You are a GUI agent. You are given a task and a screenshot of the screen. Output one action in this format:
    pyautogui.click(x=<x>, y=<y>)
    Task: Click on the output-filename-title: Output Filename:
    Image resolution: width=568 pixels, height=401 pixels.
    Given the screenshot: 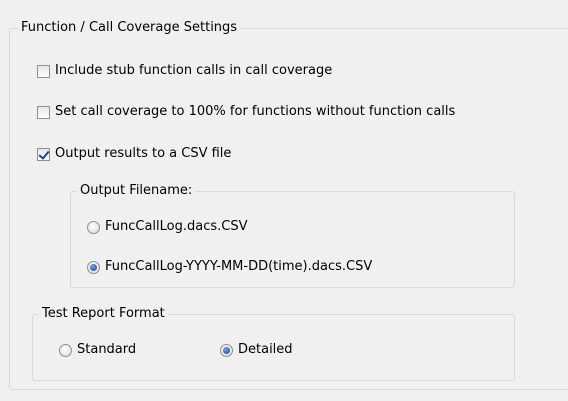 What is the action you would take?
    pyautogui.click(x=136, y=191)
    